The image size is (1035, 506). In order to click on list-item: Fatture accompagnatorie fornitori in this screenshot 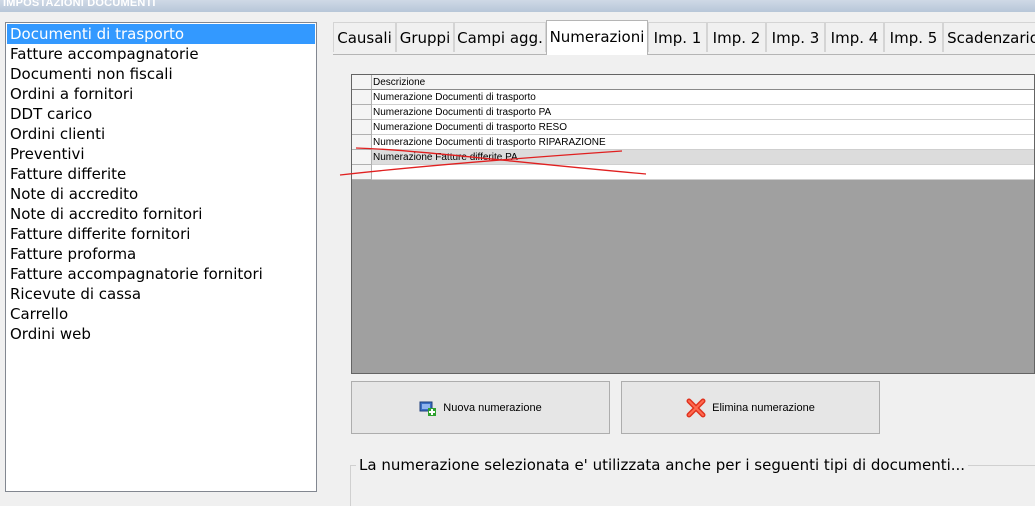, I will do `click(161, 274)`.